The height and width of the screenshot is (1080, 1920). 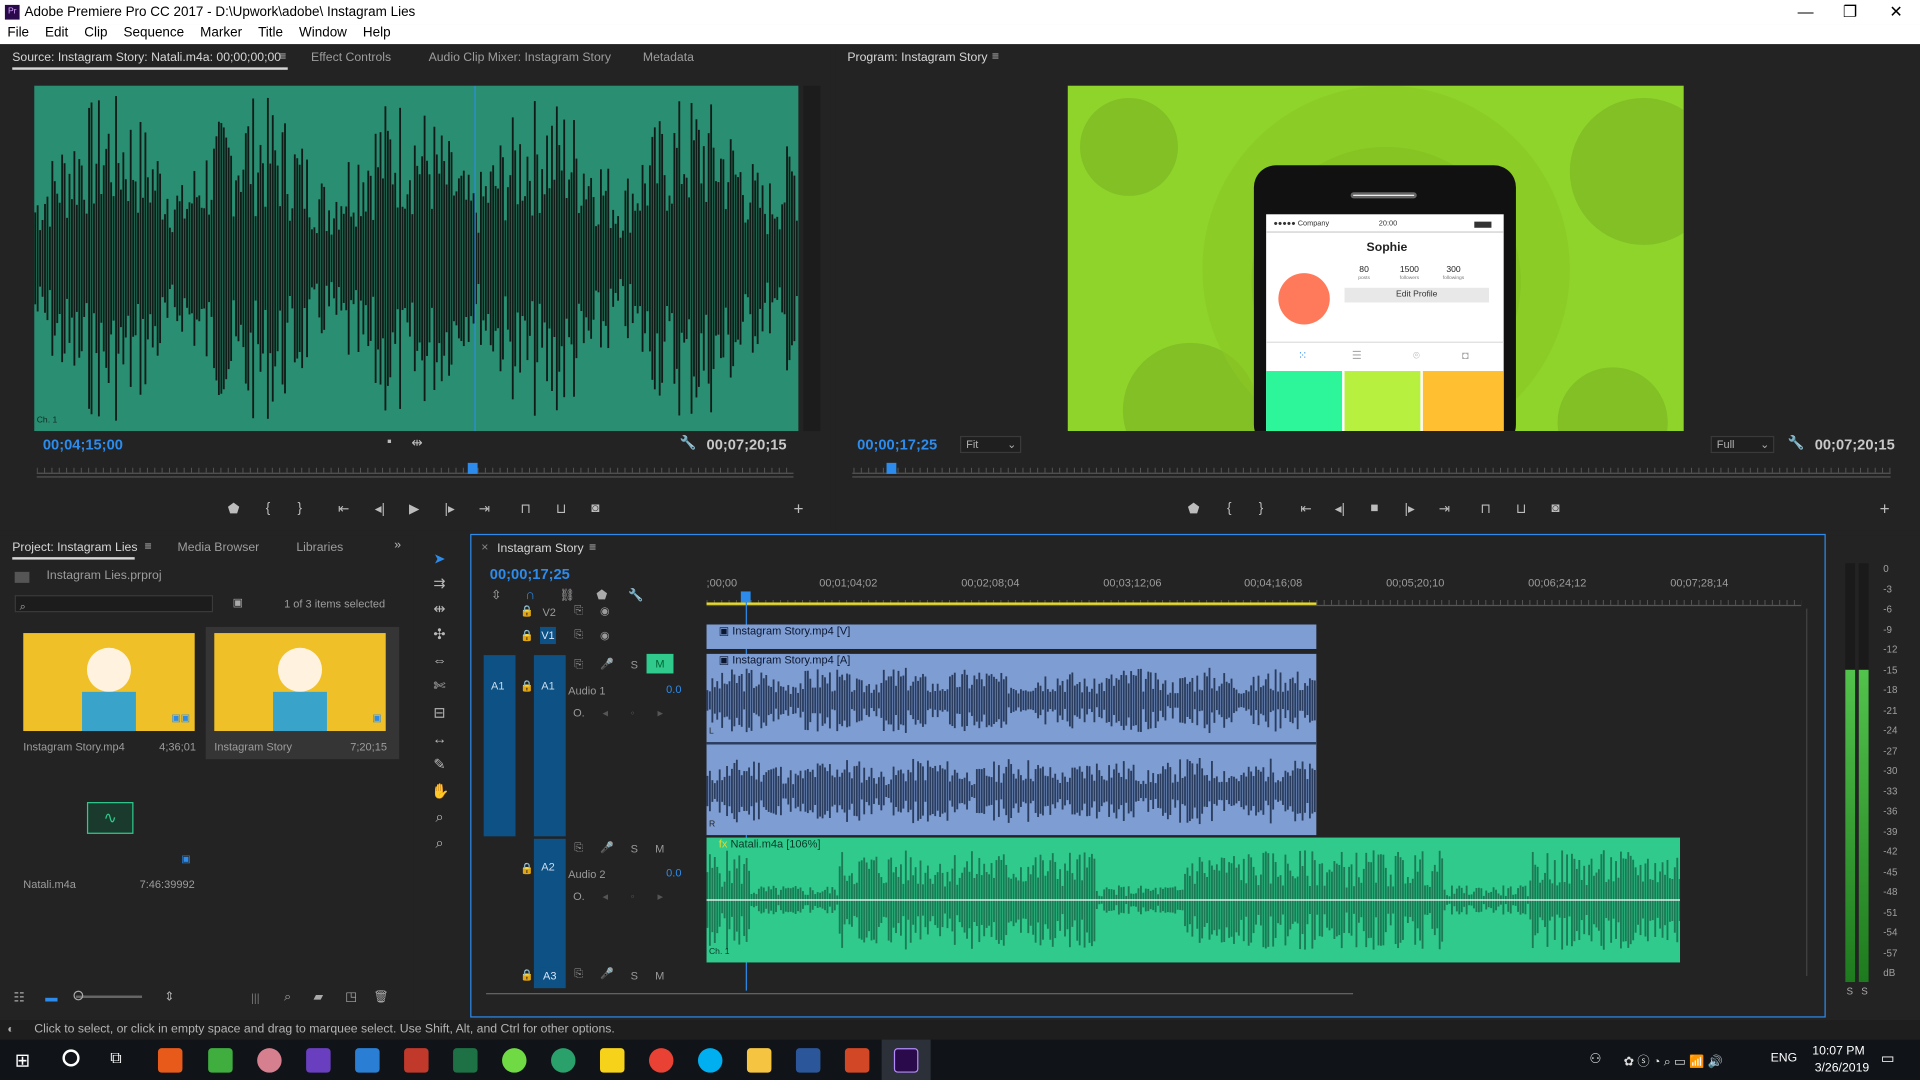 I want to click on track-label-v2: V2, so click(x=548, y=612).